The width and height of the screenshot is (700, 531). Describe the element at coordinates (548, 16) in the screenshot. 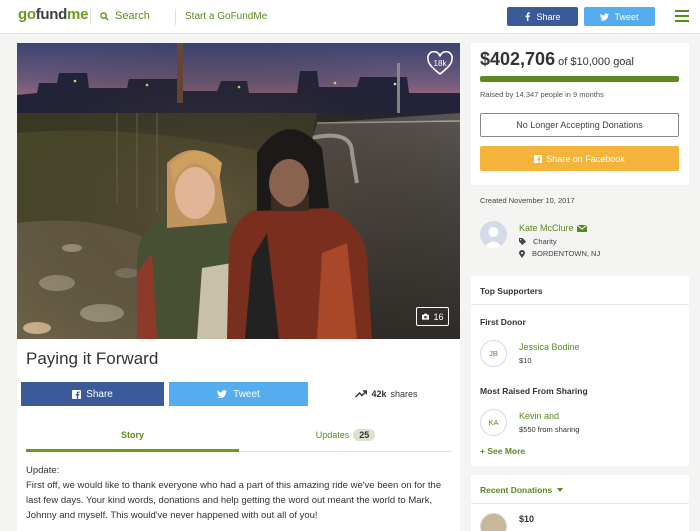

I see `header-share-label: Share` at that location.